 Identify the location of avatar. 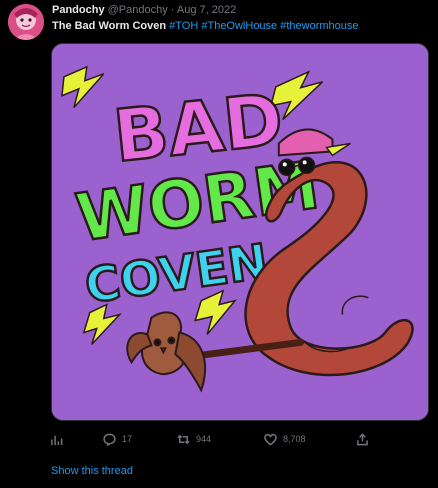
(26, 22).